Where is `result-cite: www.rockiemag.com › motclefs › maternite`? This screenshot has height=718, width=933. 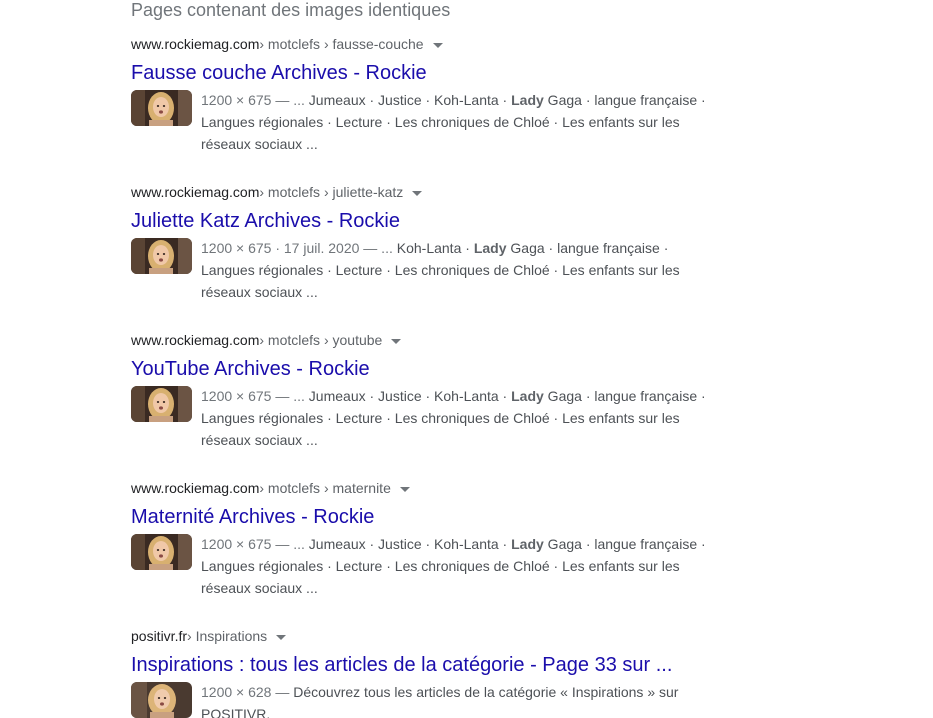
result-cite: www.rockiemag.com › motclefs › maternite is located at coordinates (431, 488).